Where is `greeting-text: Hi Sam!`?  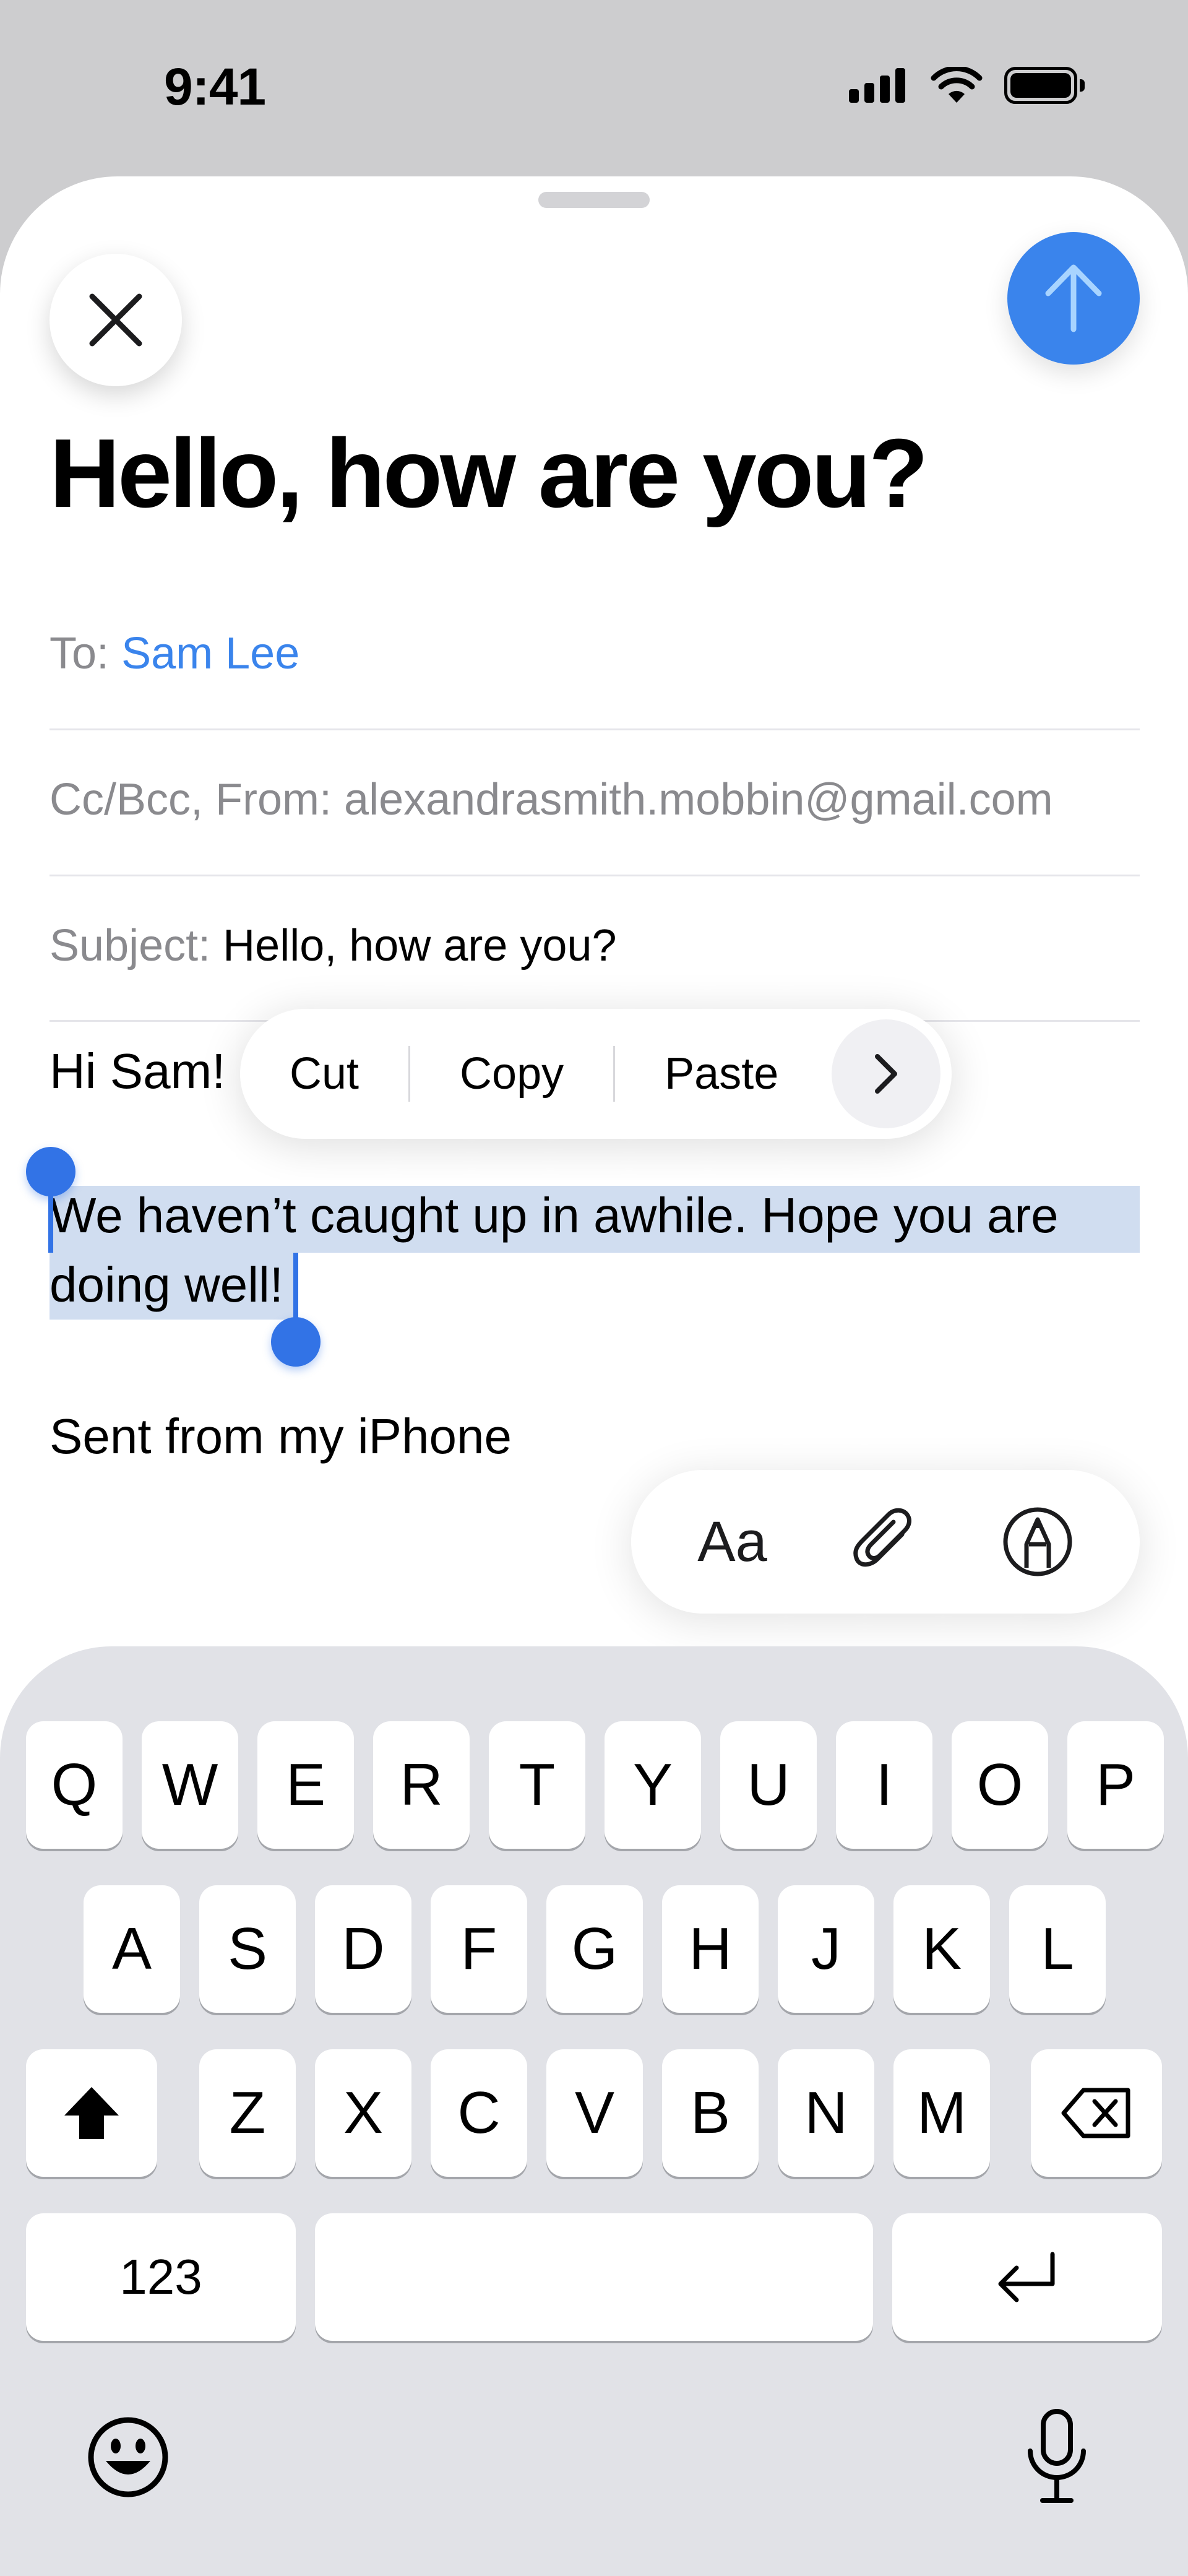
greeting-text: Hi Sam! is located at coordinates (138, 1071).